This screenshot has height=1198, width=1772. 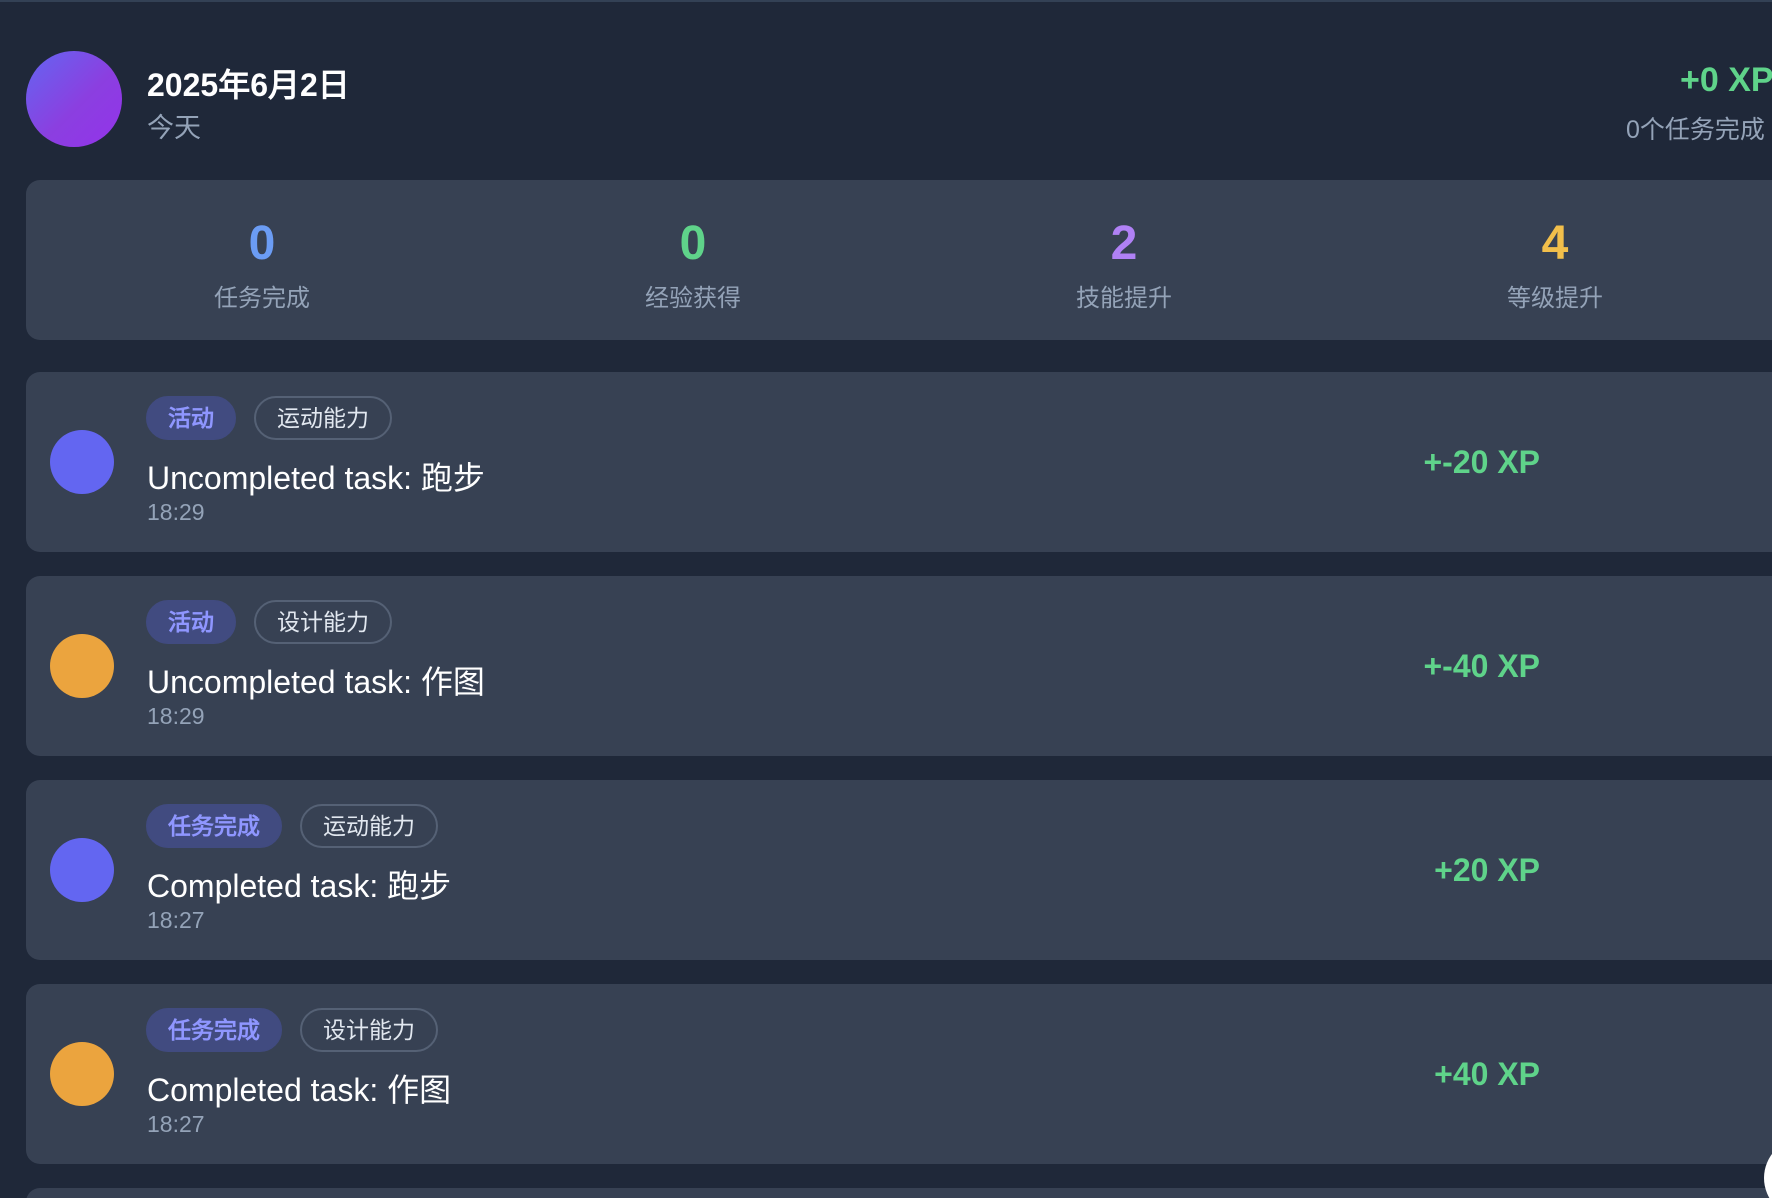 What do you see at coordinates (899, 260) in the screenshot?
I see `stats-card: 0 任务完成 0 经验获得 2 技能提升 4 等级提升` at bounding box center [899, 260].